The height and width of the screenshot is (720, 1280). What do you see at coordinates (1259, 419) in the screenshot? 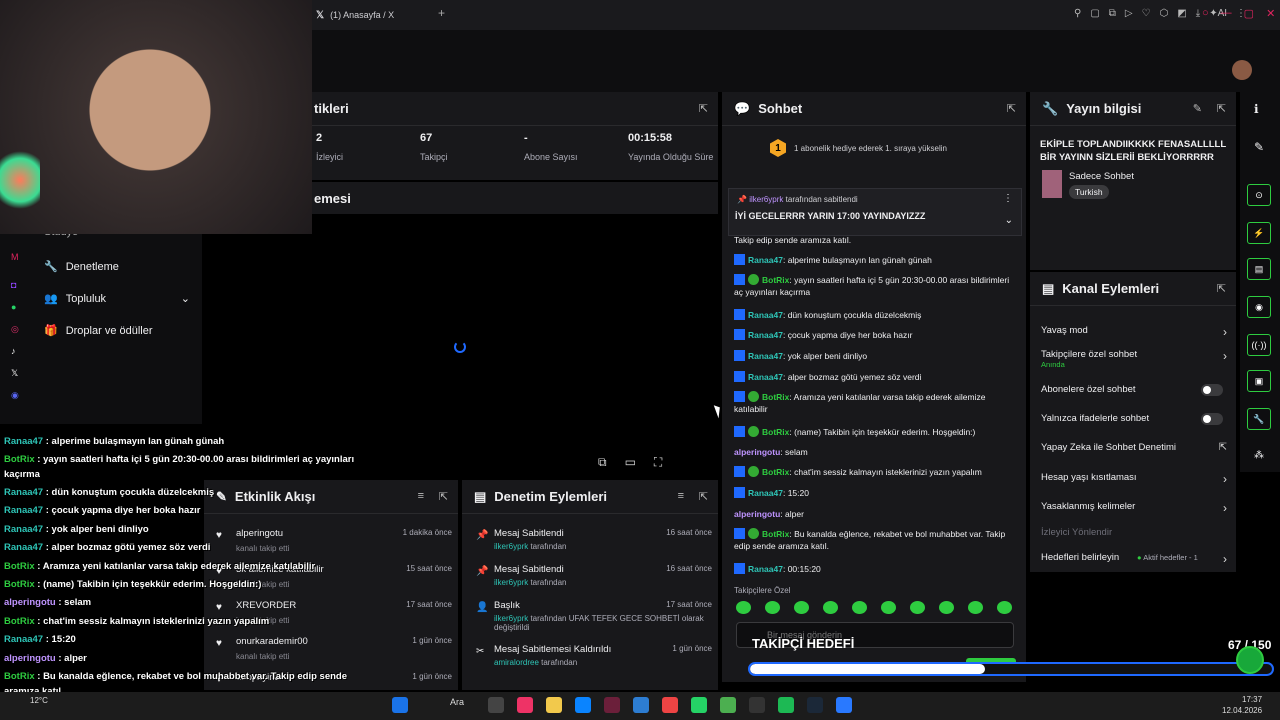
I see `wrench-icon: 🔧` at bounding box center [1259, 419].